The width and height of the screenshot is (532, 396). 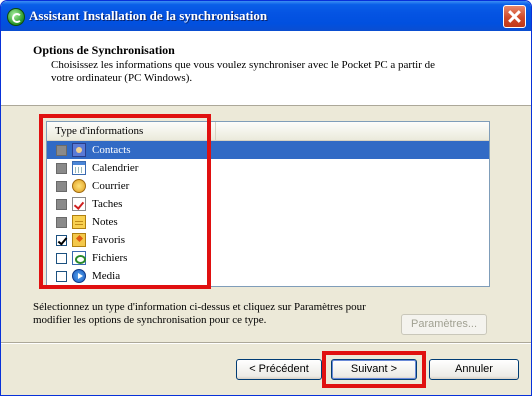 What do you see at coordinates (514, 16) in the screenshot?
I see `close-button` at bounding box center [514, 16].